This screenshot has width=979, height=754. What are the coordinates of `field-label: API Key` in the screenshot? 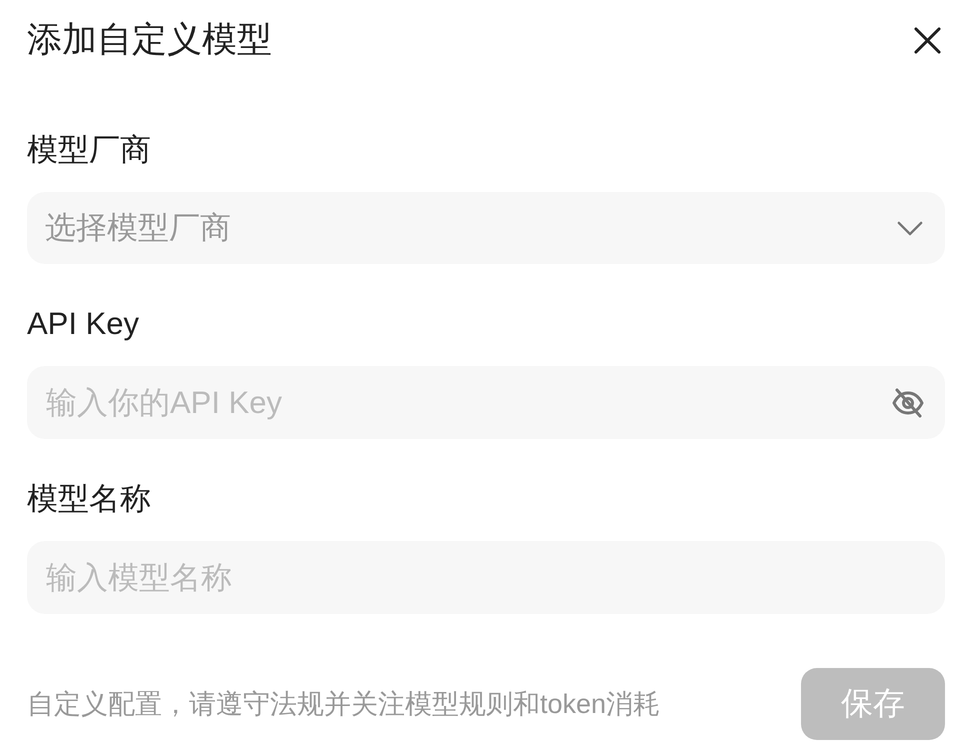 It's located at (83, 324).